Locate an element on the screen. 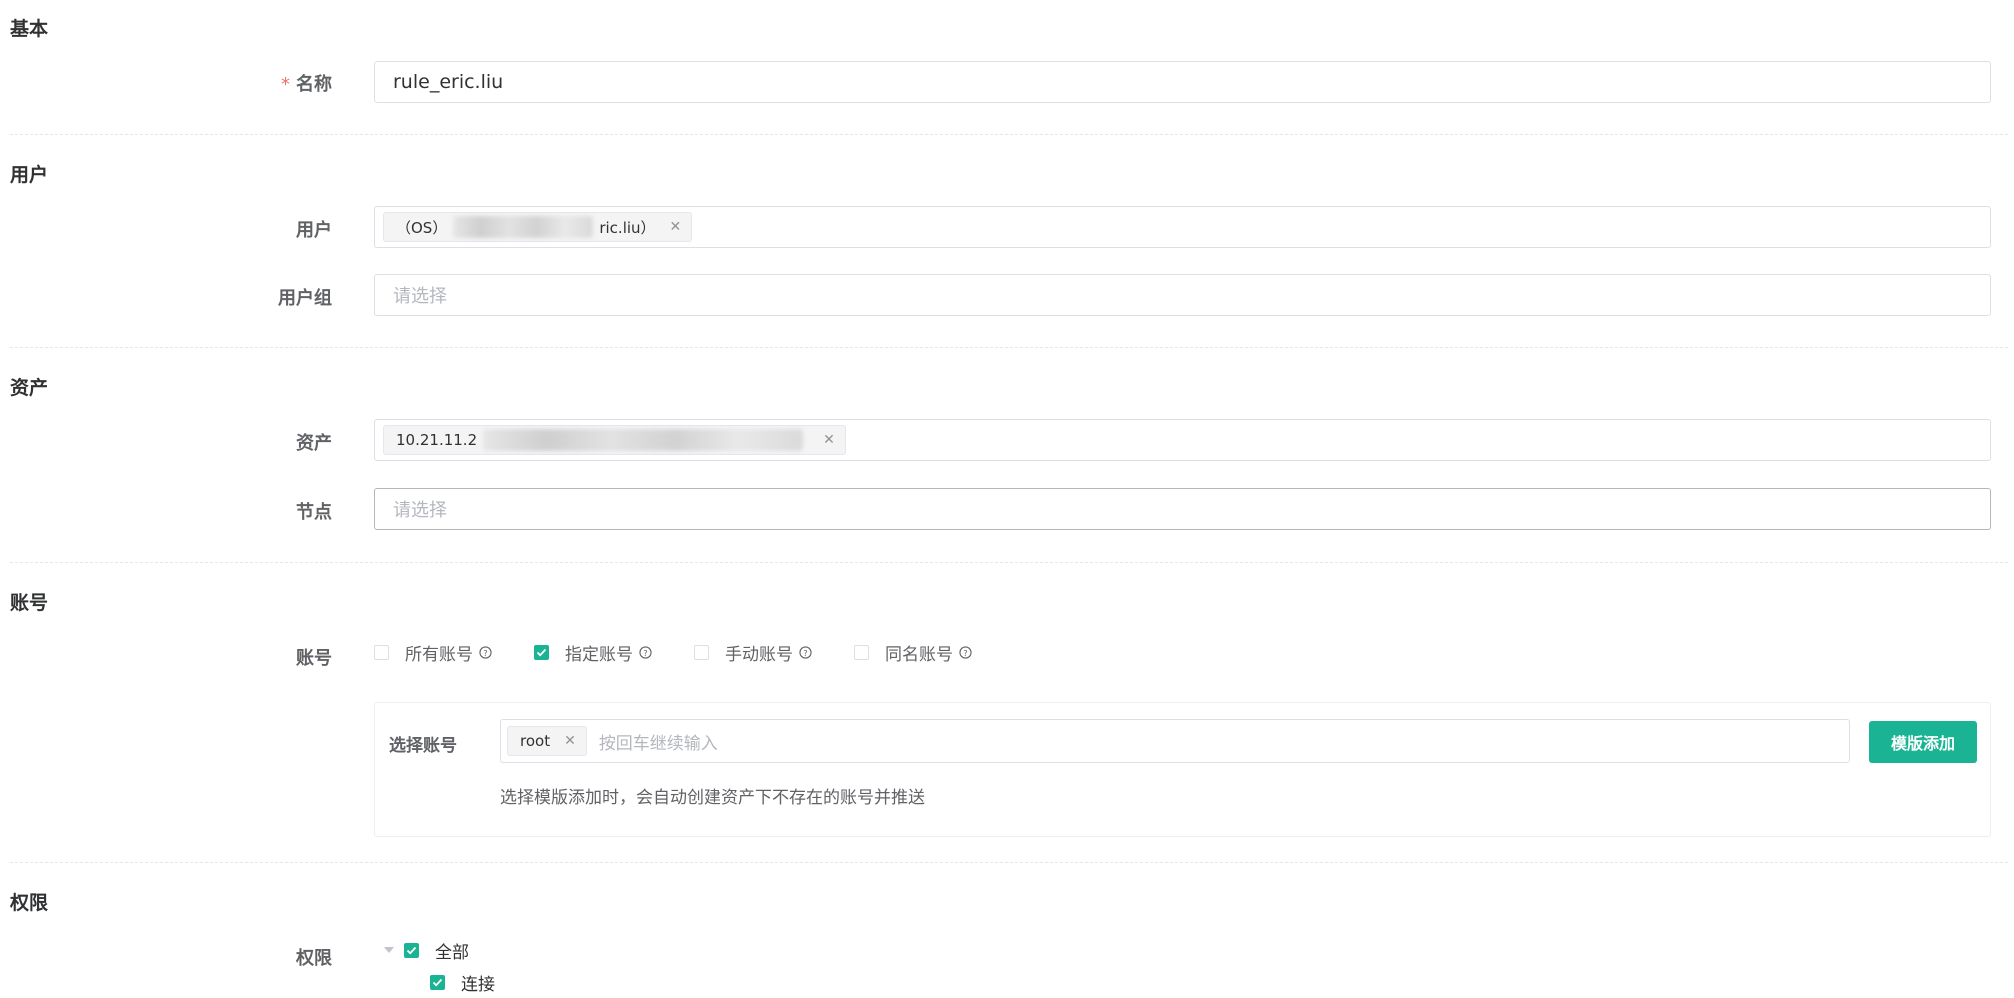 This screenshot has width=2014, height=998. account-hint: 选择模版添加时，会自动创建资产下不存在的账号并推送 is located at coordinates (712, 798).